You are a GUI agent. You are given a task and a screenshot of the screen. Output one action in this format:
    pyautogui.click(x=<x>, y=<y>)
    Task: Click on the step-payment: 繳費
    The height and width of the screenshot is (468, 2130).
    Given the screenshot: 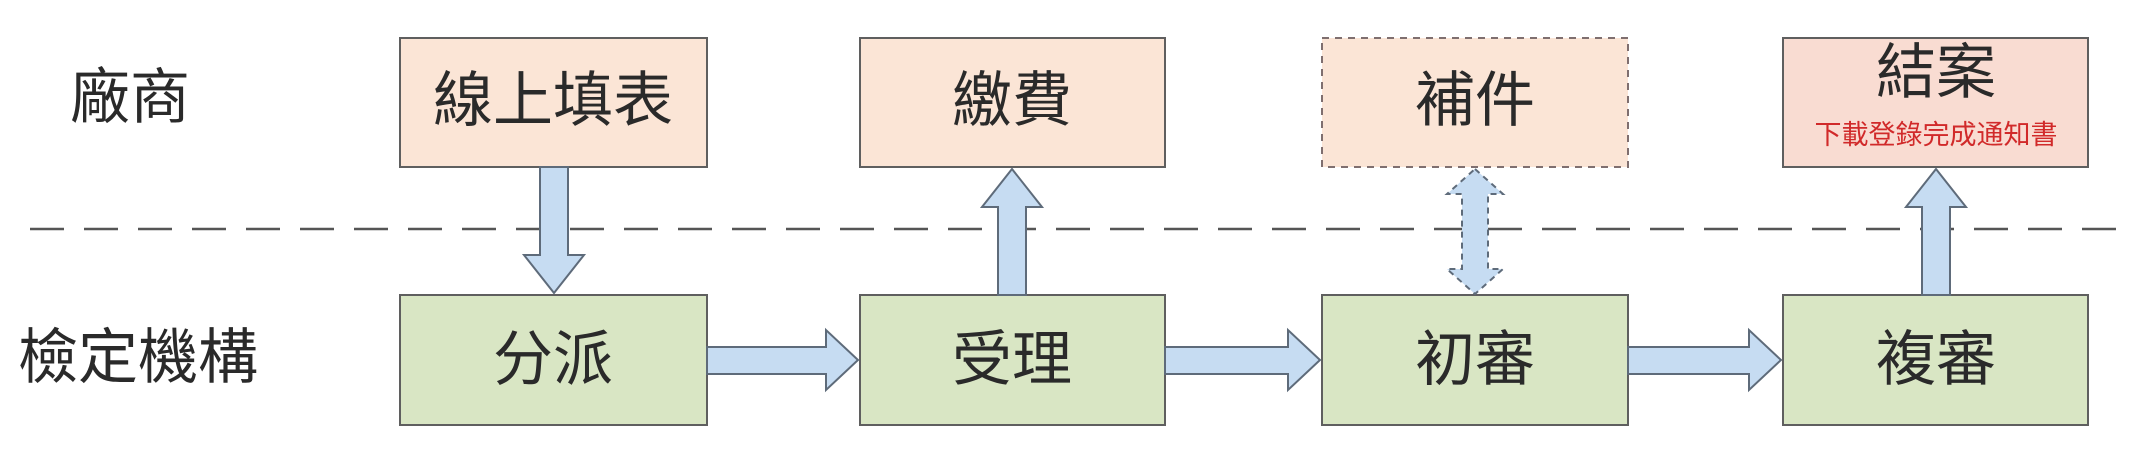 What is the action you would take?
    pyautogui.click(x=1012, y=102)
    